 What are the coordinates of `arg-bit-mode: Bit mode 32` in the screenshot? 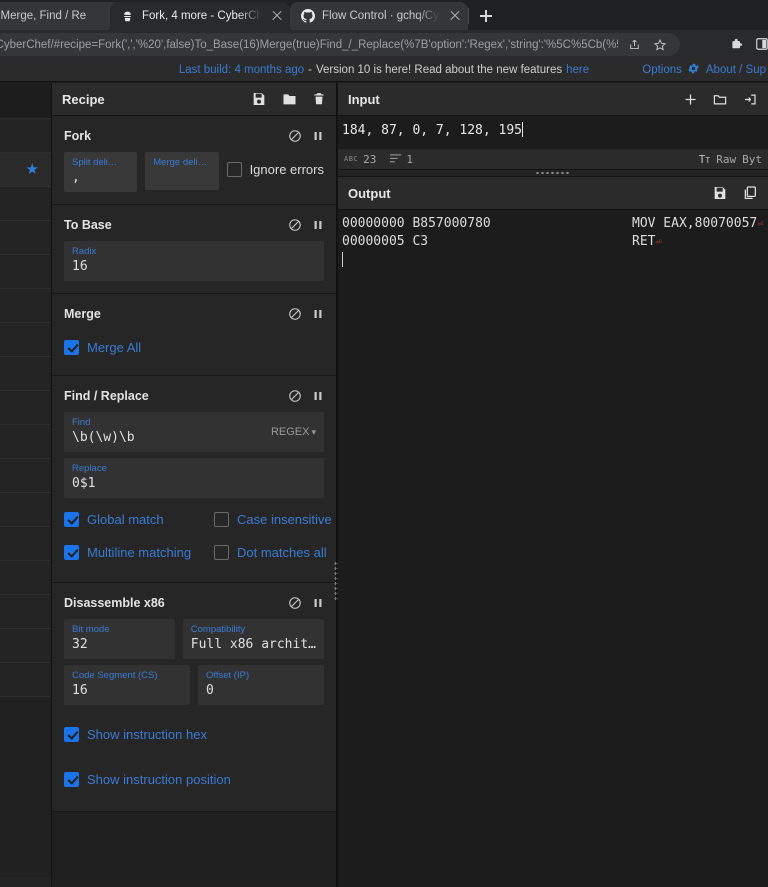 It's located at (119, 639).